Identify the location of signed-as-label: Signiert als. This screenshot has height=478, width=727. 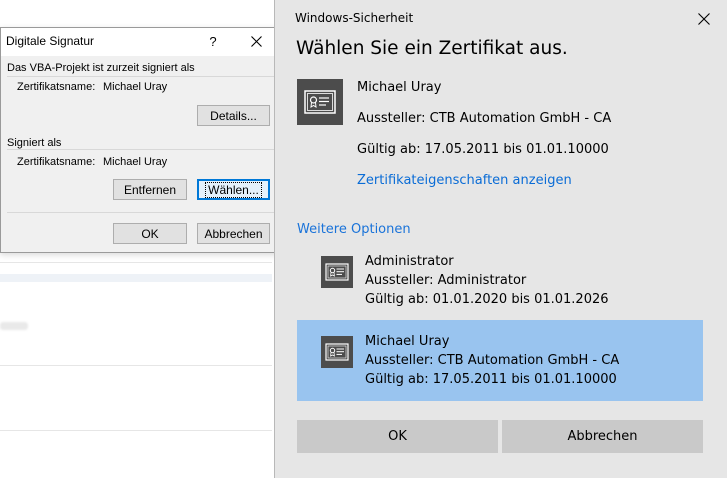
(34, 143).